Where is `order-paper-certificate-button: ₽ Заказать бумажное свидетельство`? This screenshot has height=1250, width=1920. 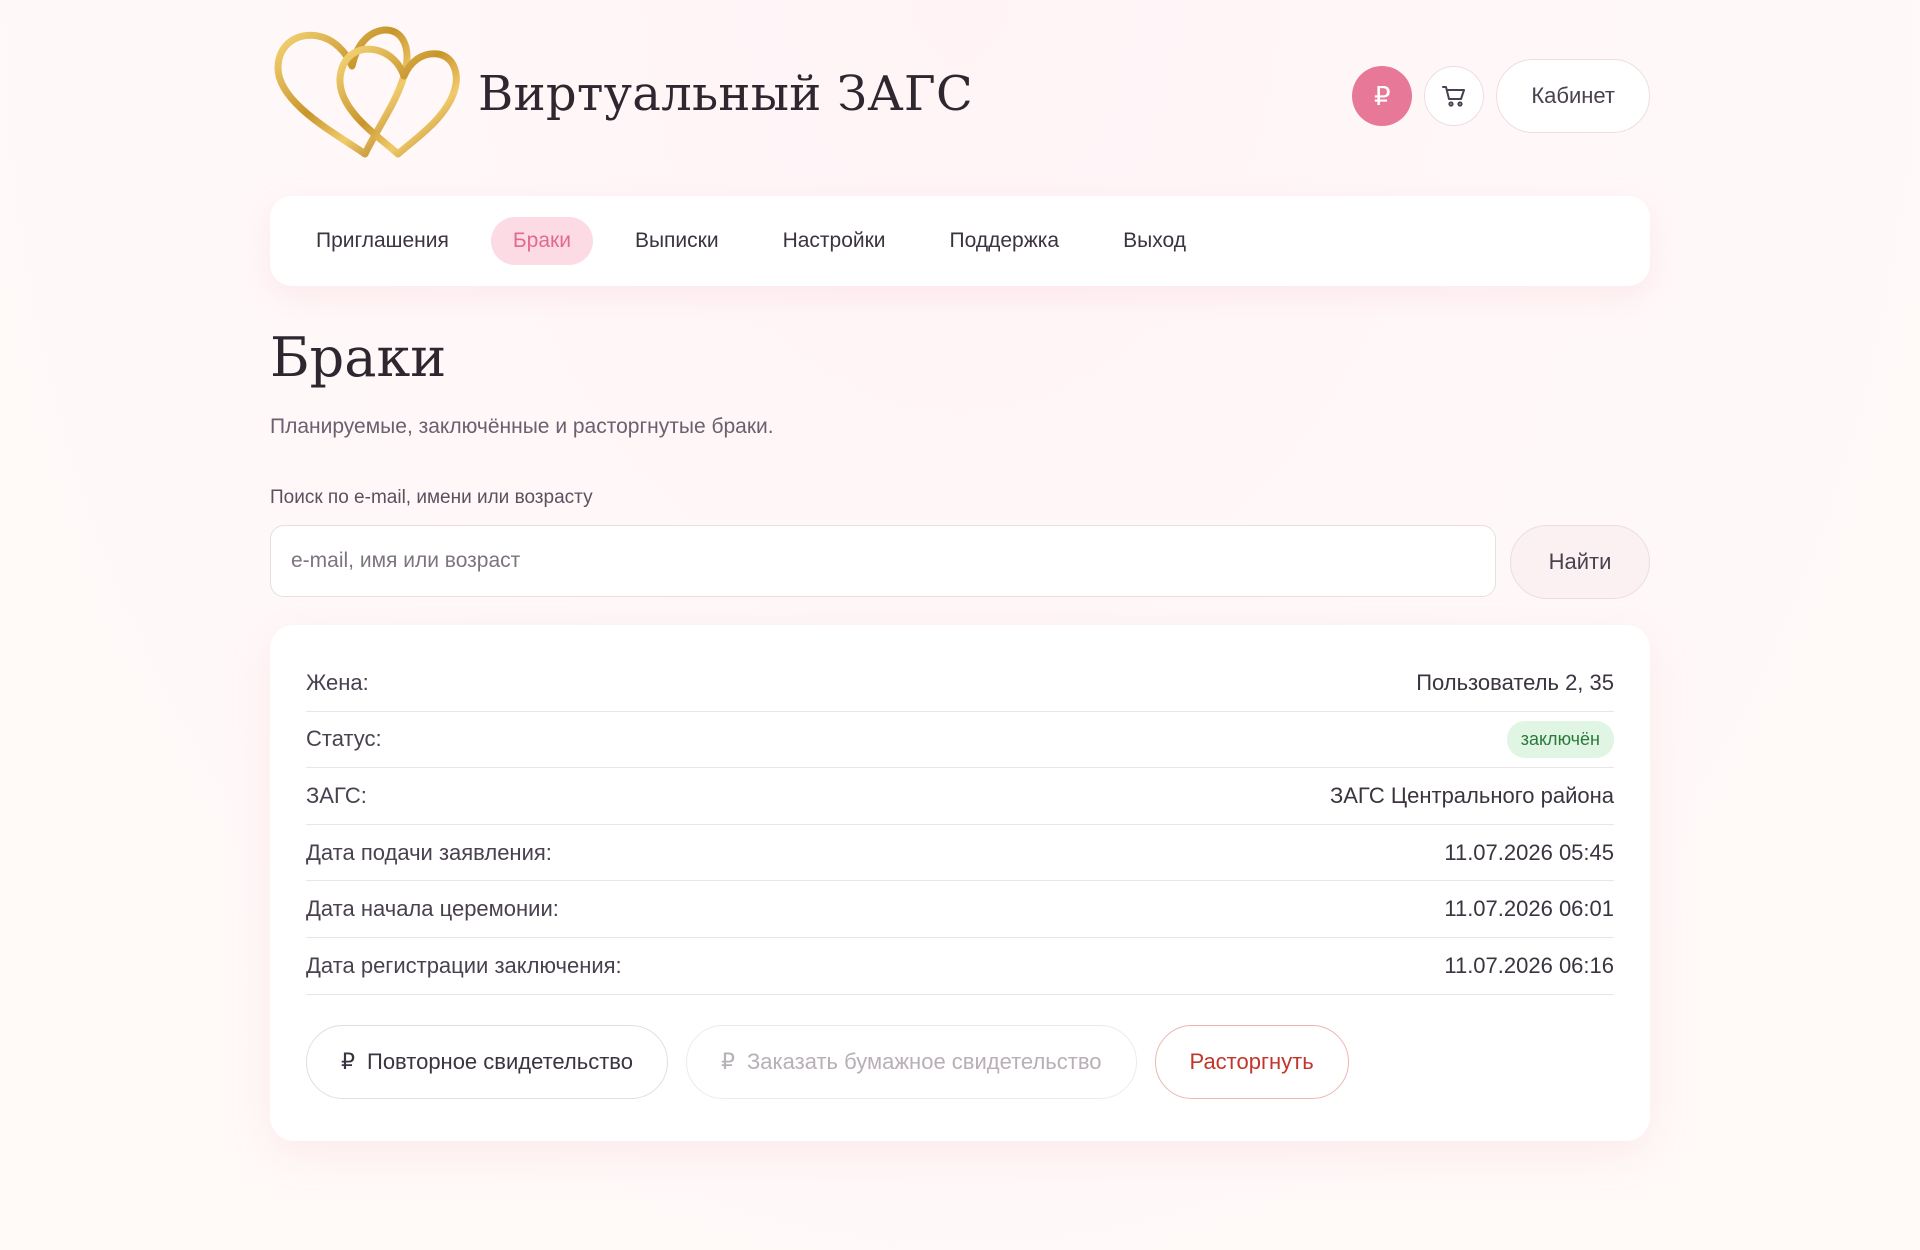
order-paper-certificate-button: ₽ Заказать бумажное свидетельство is located at coordinates (911, 1061).